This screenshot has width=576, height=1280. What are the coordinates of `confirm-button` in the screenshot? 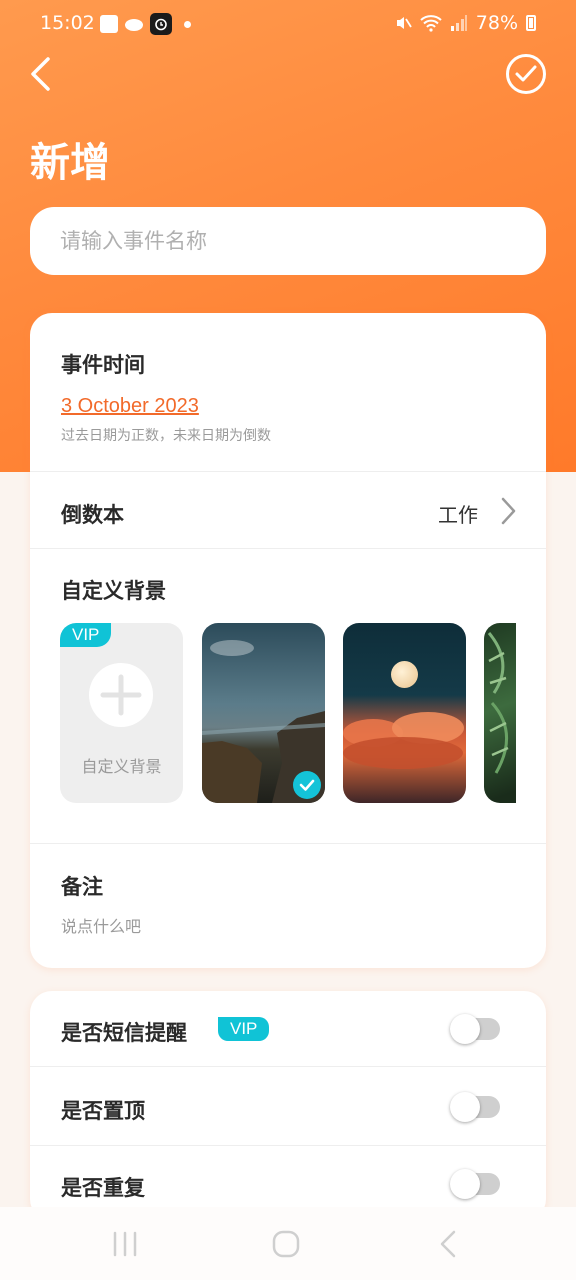 It's located at (526, 74).